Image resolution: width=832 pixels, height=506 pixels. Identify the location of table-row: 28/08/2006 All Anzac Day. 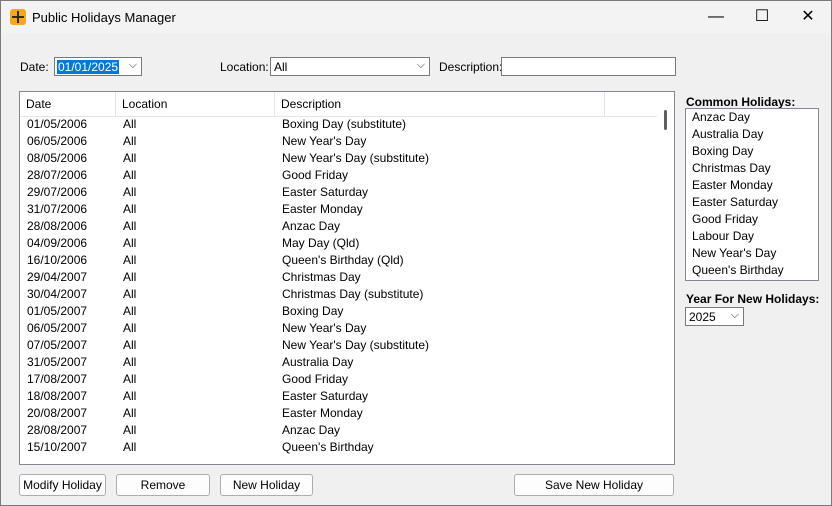
(338, 226).